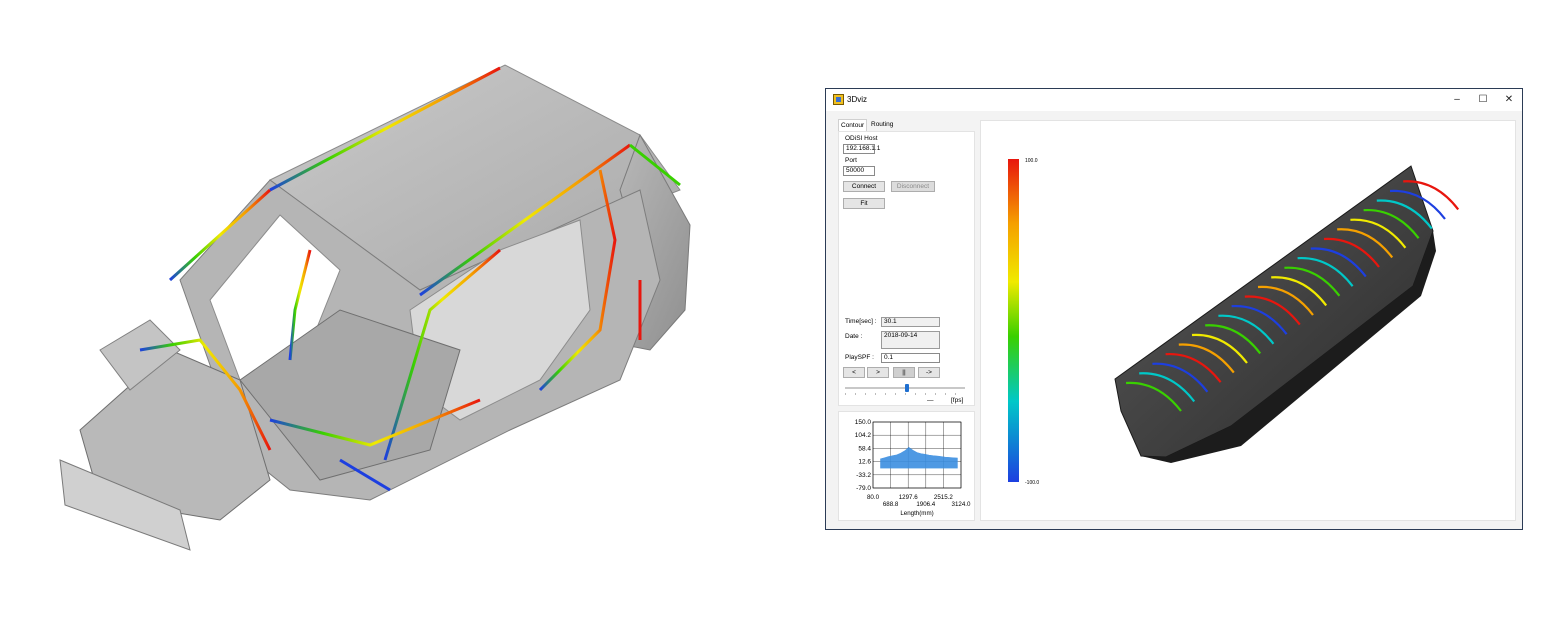  Describe the element at coordinates (1013, 320) in the screenshot. I see `colorbar` at that location.